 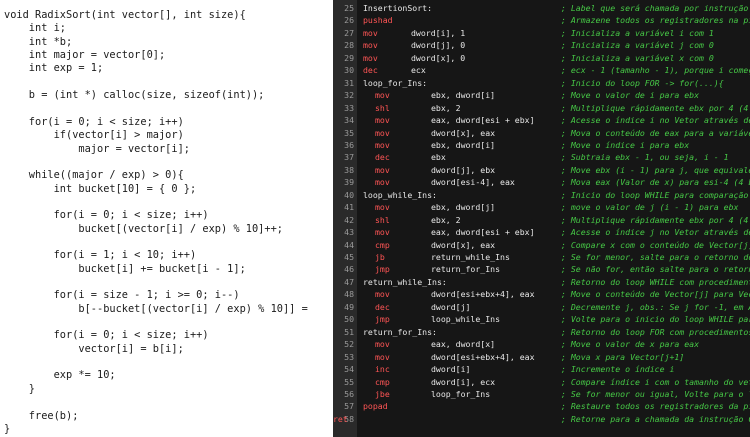 I want to click on c-code-line: exp *= 10;, so click(x=60, y=375).